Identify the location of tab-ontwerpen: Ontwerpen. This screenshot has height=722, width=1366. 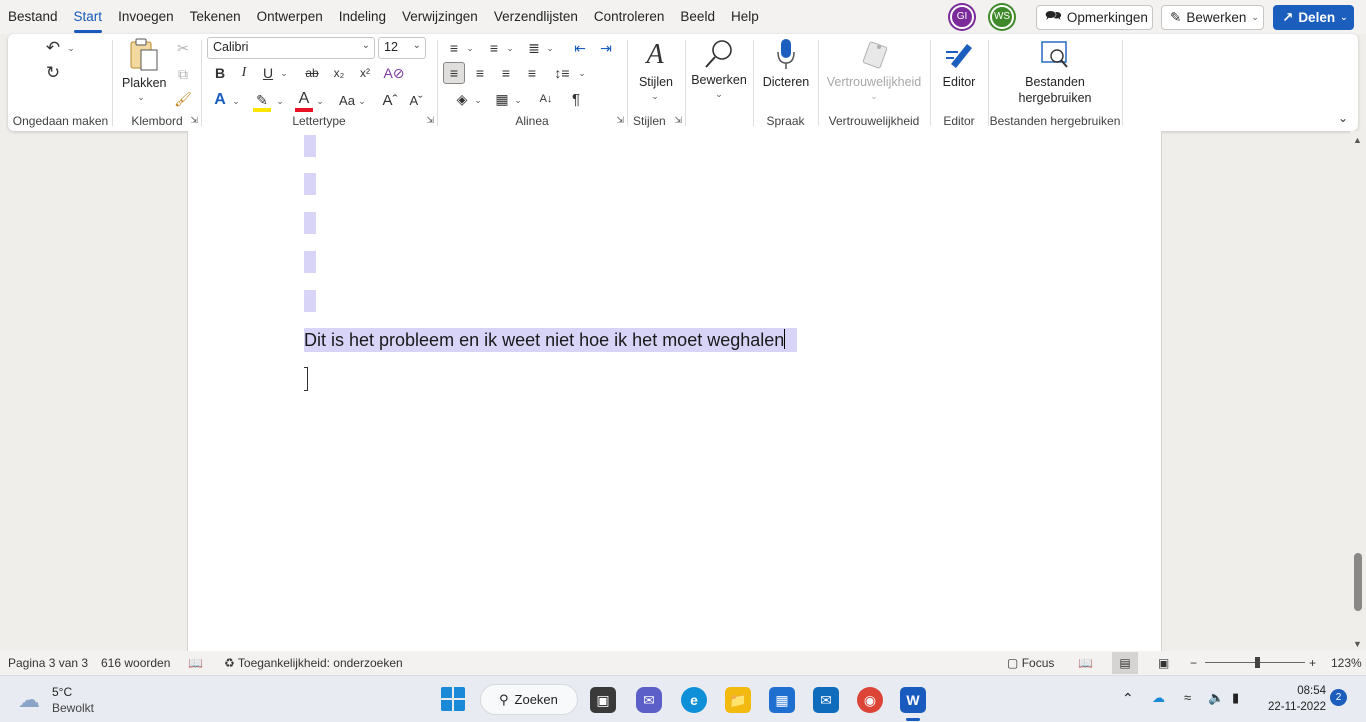
(290, 17).